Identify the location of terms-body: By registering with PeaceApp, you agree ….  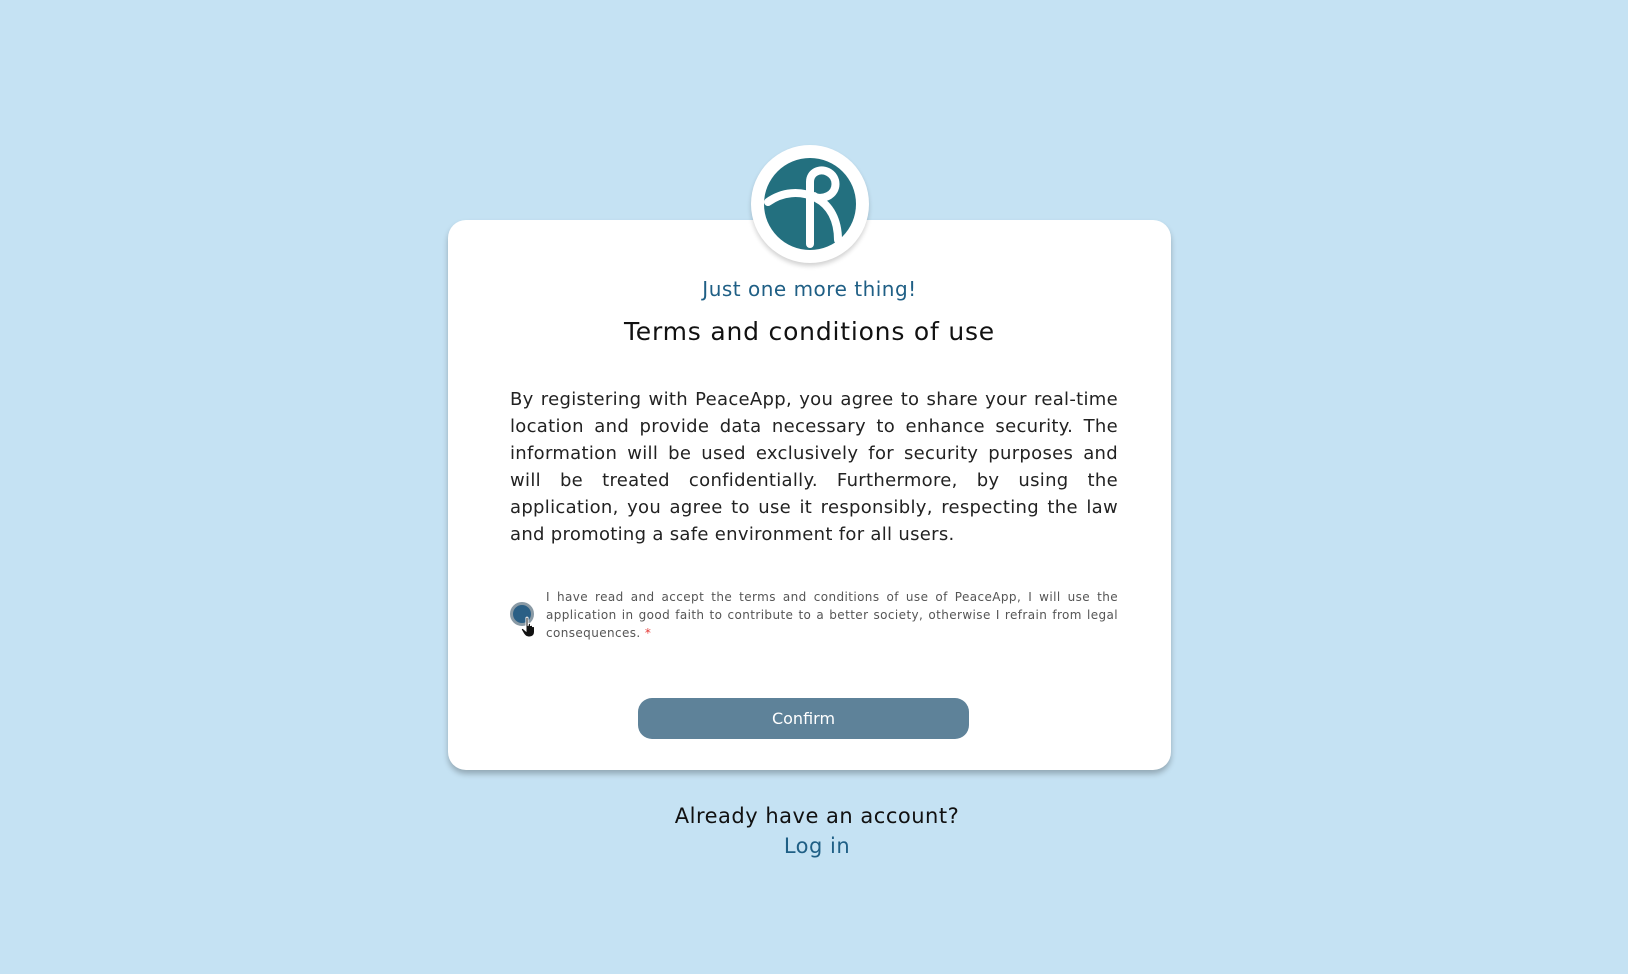
(814, 467).